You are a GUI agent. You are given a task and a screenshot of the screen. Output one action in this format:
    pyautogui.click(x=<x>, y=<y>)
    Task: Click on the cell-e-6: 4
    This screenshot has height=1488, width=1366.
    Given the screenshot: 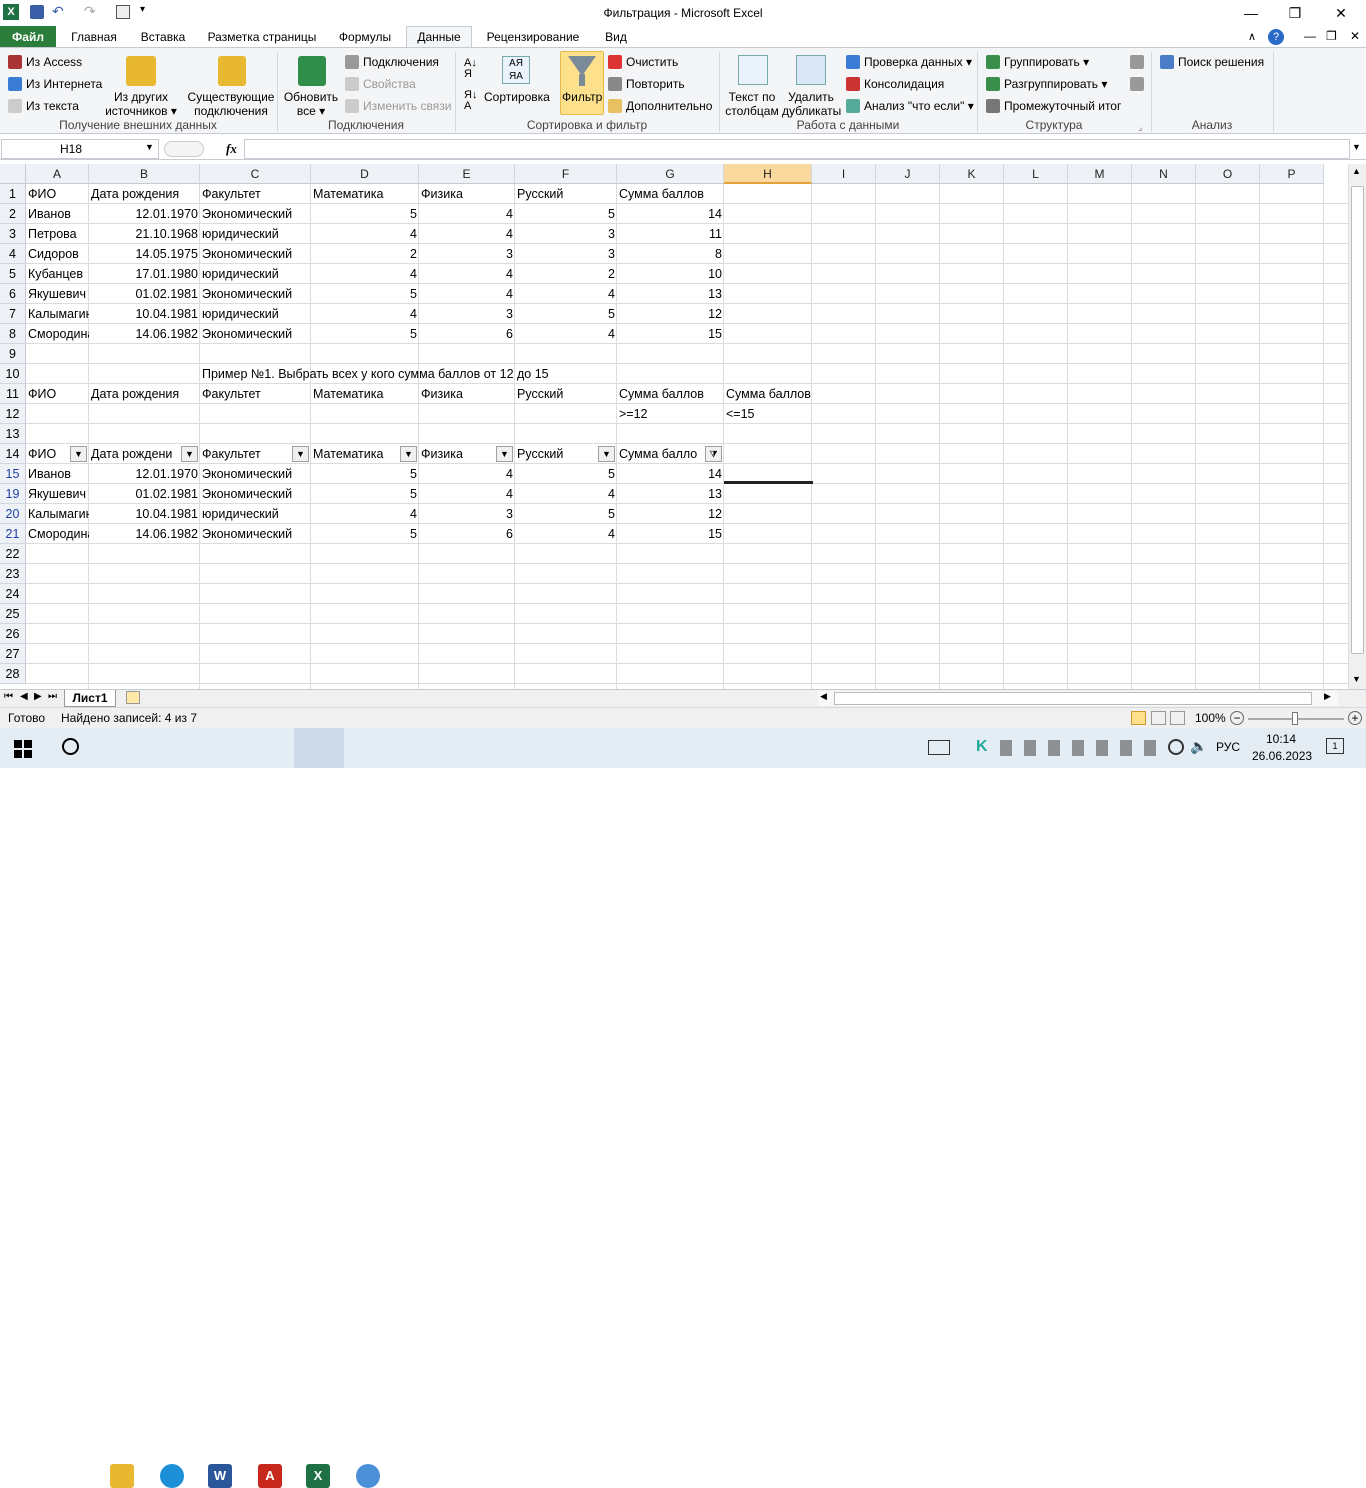 What is the action you would take?
    pyautogui.click(x=467, y=294)
    